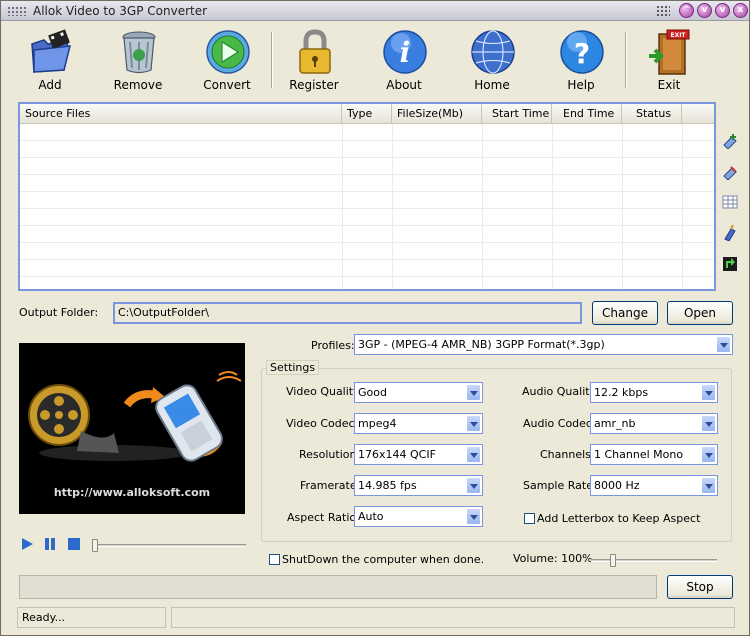 This screenshot has width=750, height=636. What do you see at coordinates (700, 587) in the screenshot?
I see `stop-button: Stop` at bounding box center [700, 587].